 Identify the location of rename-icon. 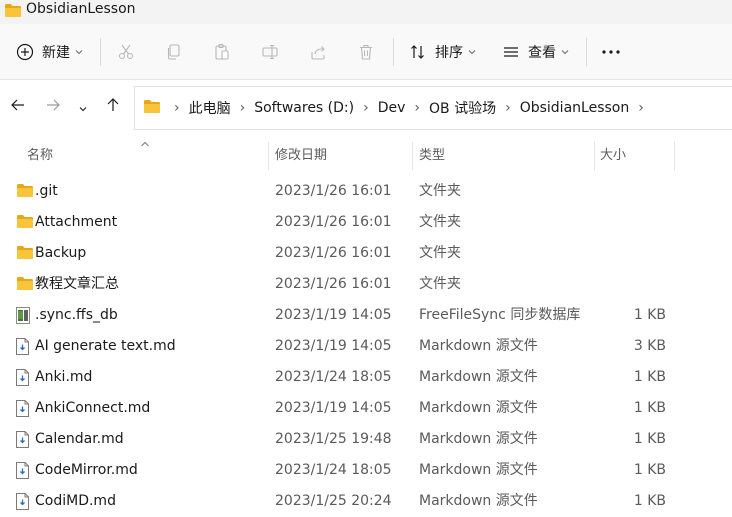
(270, 52).